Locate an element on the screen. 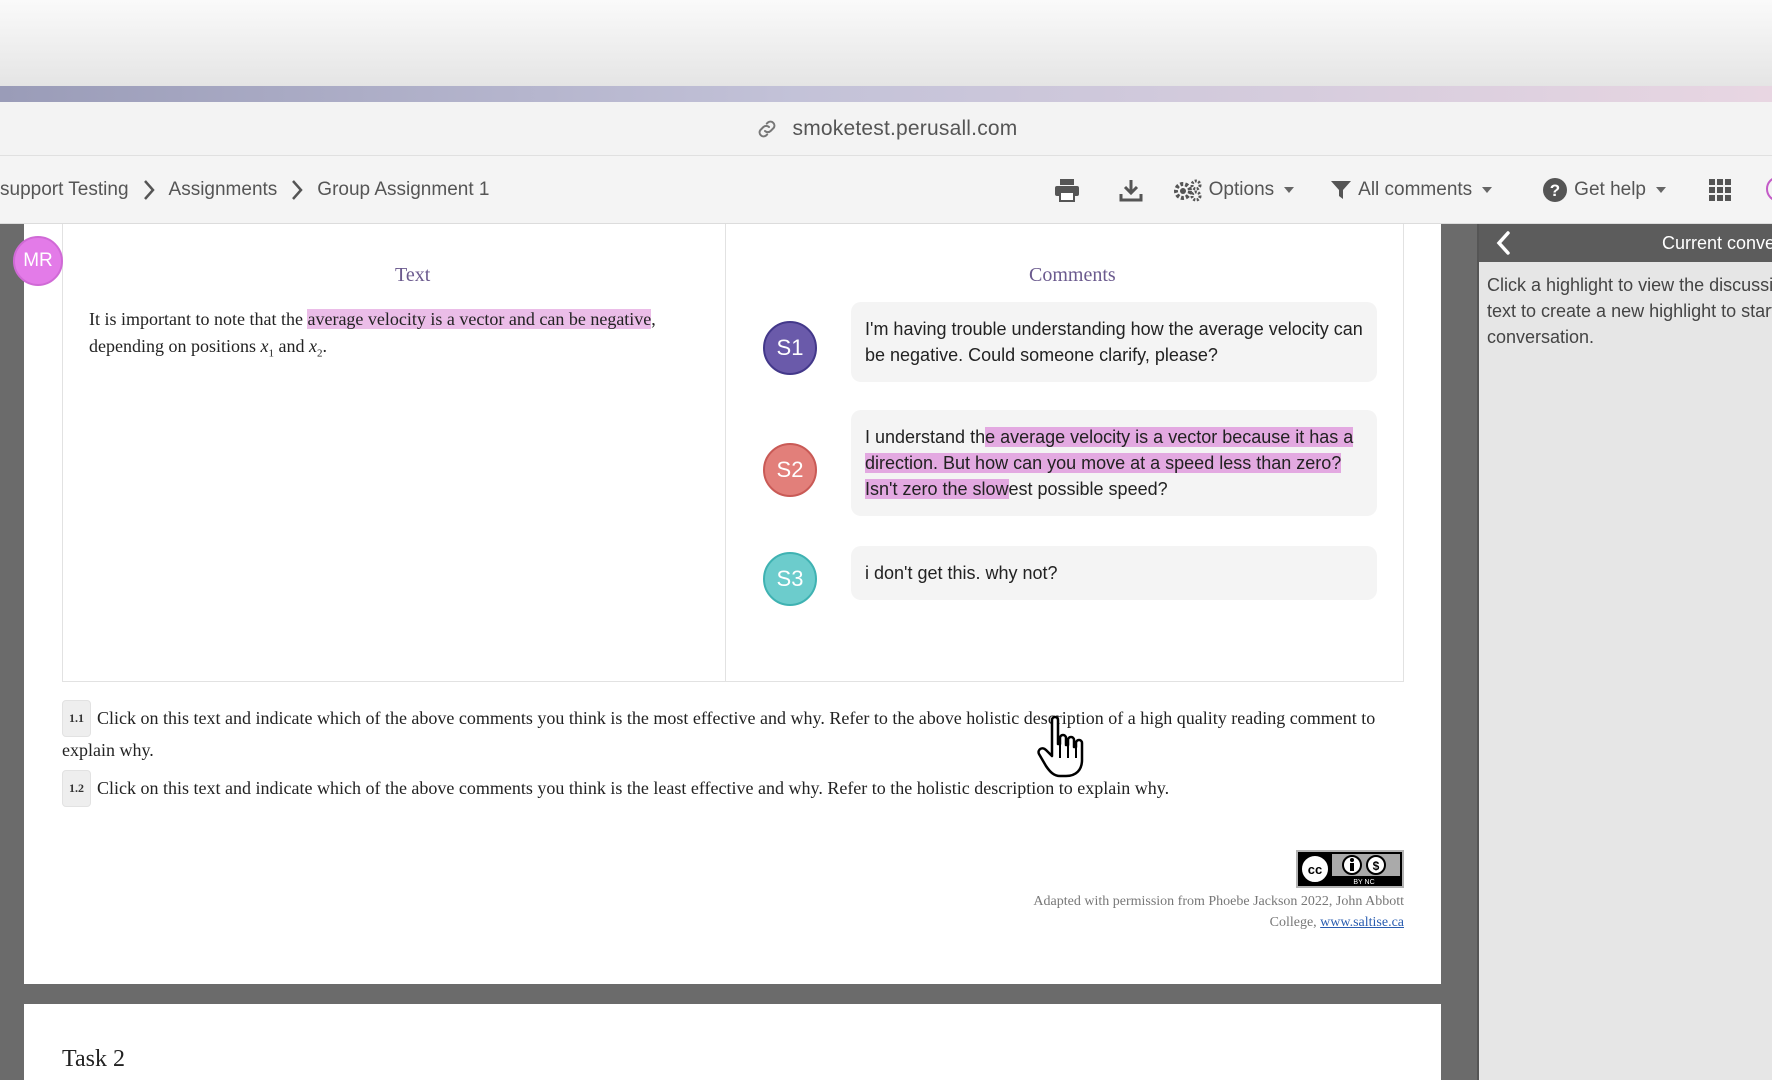  comments-column-heading: Comments is located at coordinates (1072, 275).